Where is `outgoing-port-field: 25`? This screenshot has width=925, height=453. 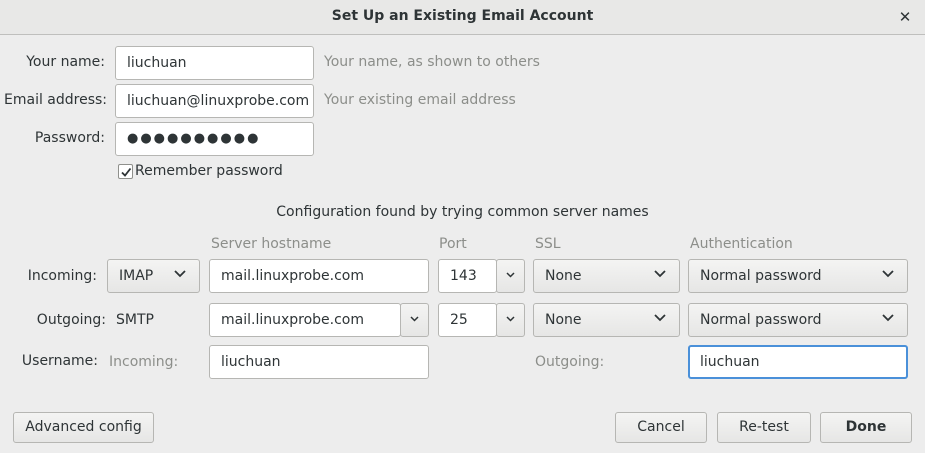
outgoing-port-field: 25 is located at coordinates (467, 320).